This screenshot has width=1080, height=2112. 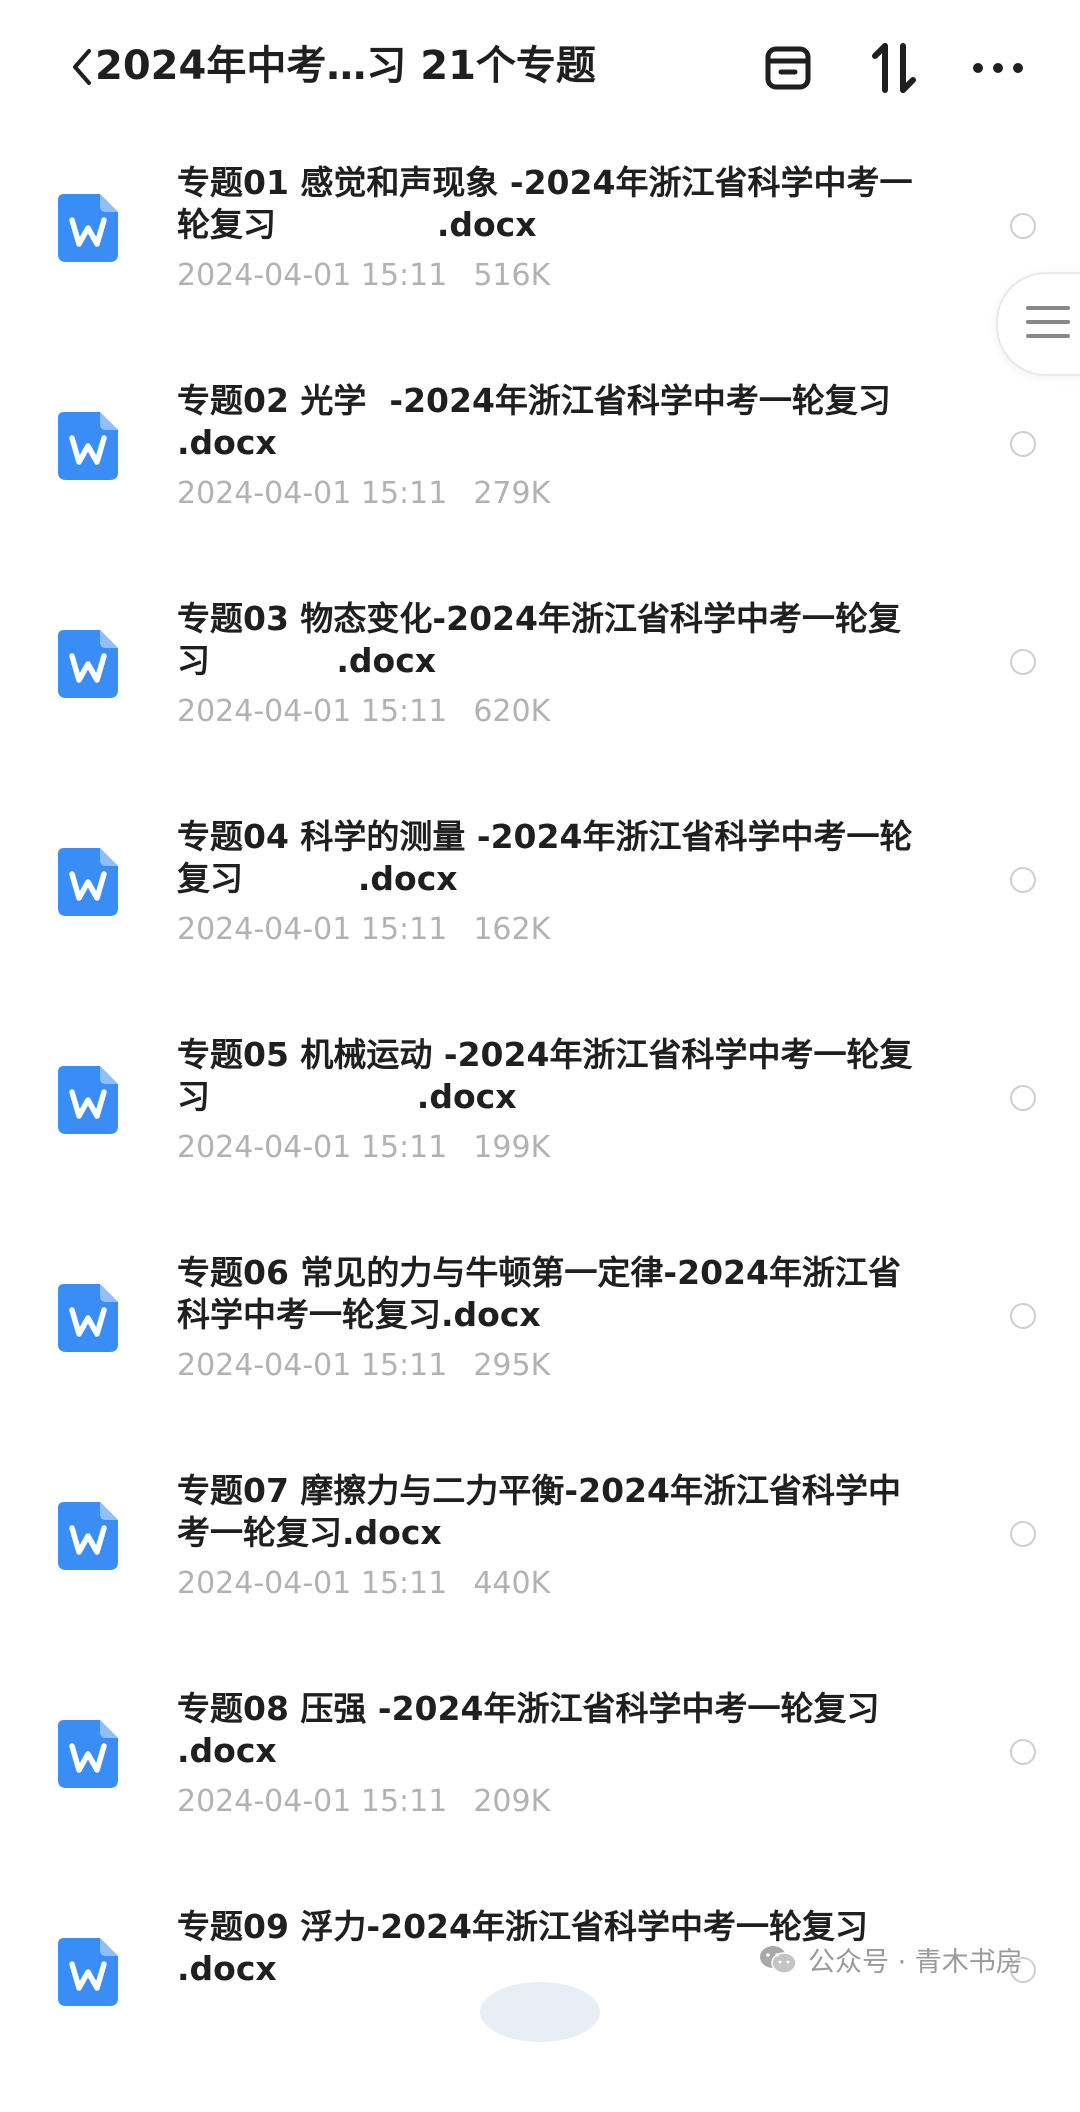 I want to click on header-bar: 2024年中考…习 21个专题, so click(x=540, y=67).